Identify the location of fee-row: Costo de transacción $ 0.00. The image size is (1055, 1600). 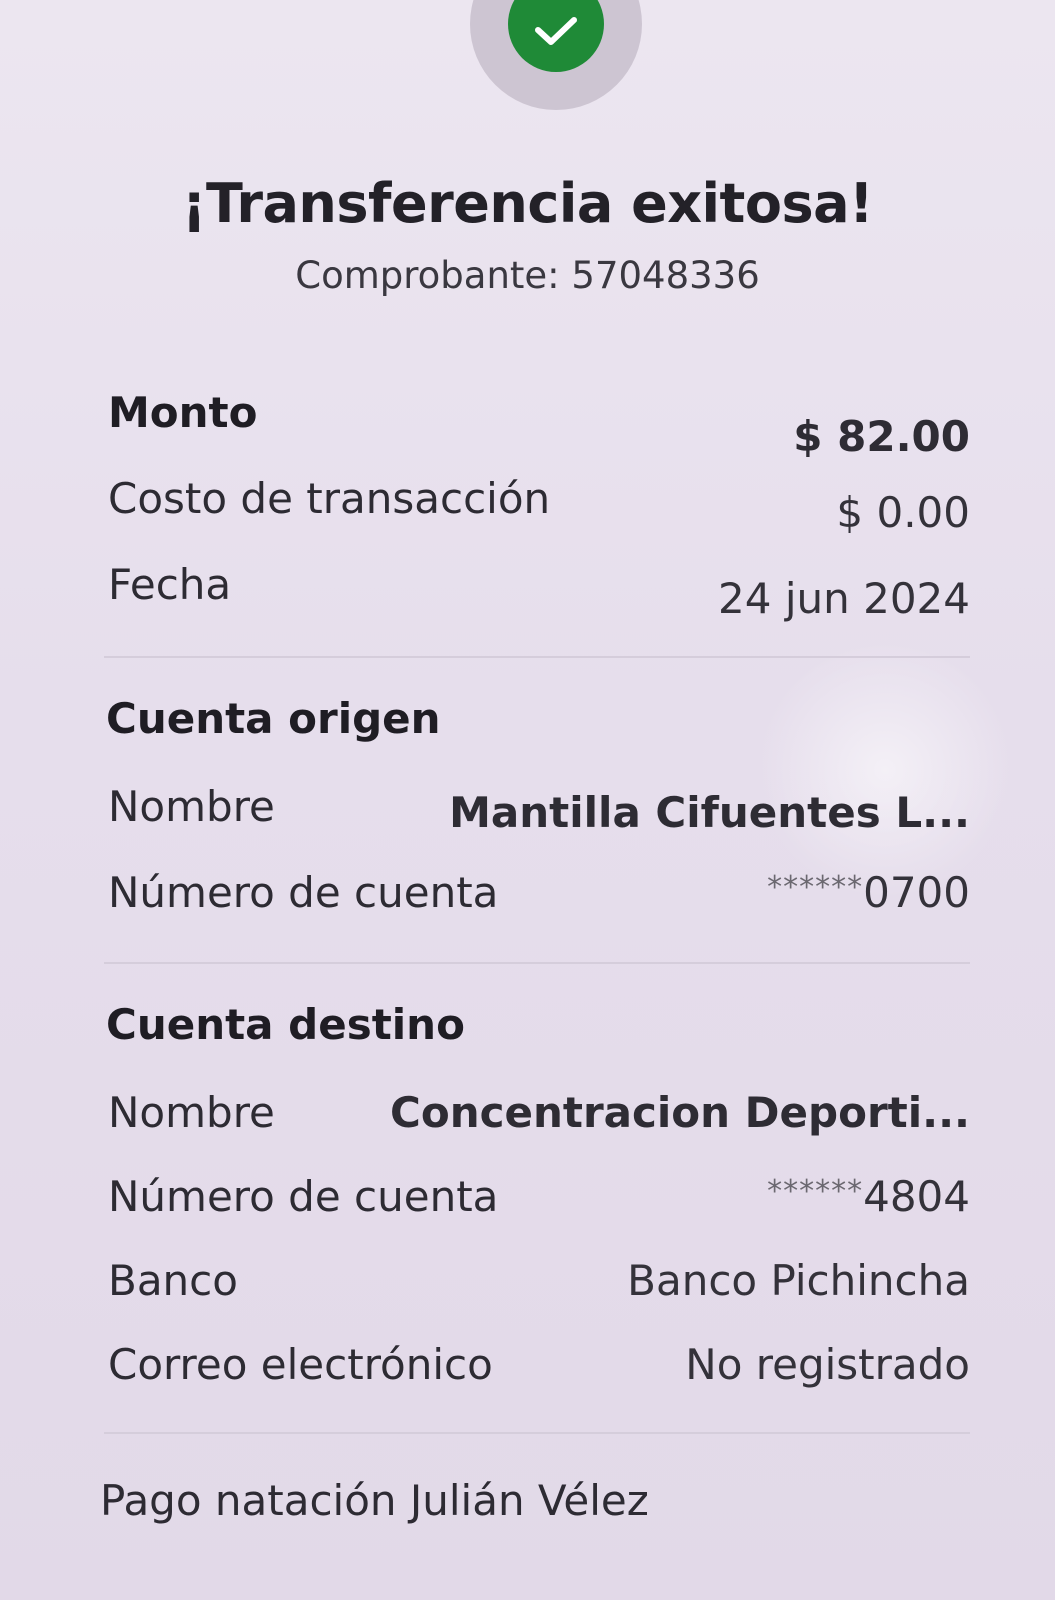
(539, 505).